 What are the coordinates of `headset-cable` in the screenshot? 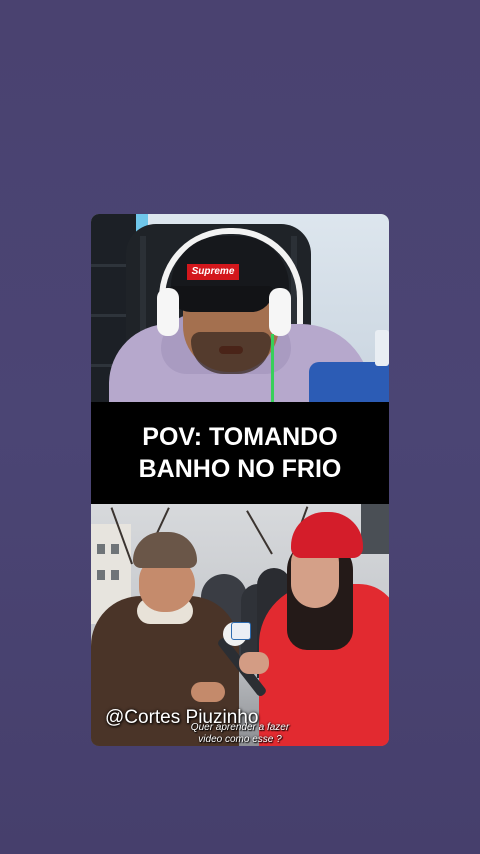 It's located at (272, 368).